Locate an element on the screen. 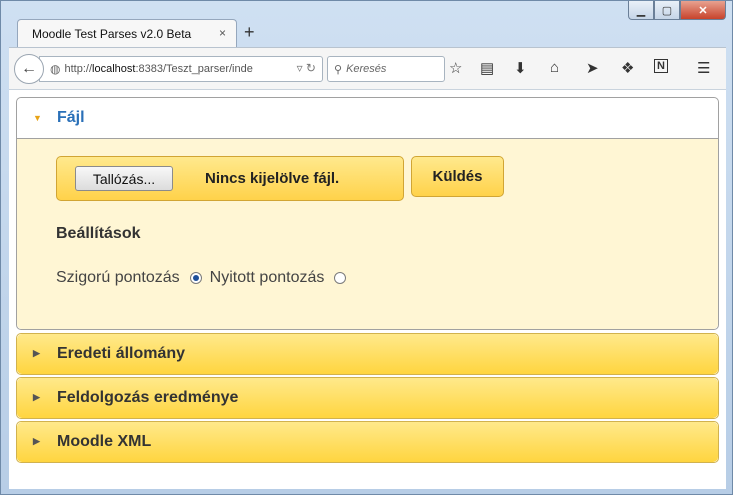 Image resolution: width=733 pixels, height=495 pixels. globe-icon: ◍ is located at coordinates (55, 69).